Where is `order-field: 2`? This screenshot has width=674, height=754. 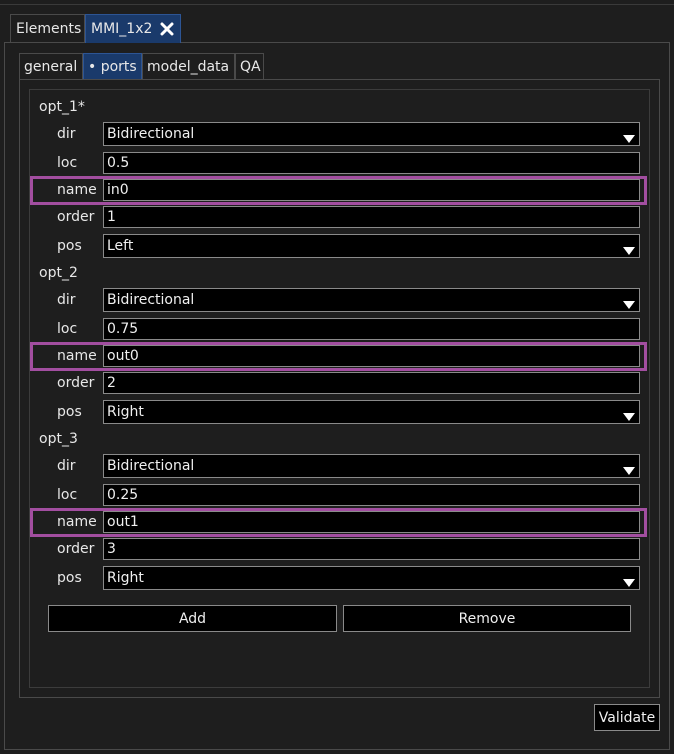
order-field: 2 is located at coordinates (371, 383).